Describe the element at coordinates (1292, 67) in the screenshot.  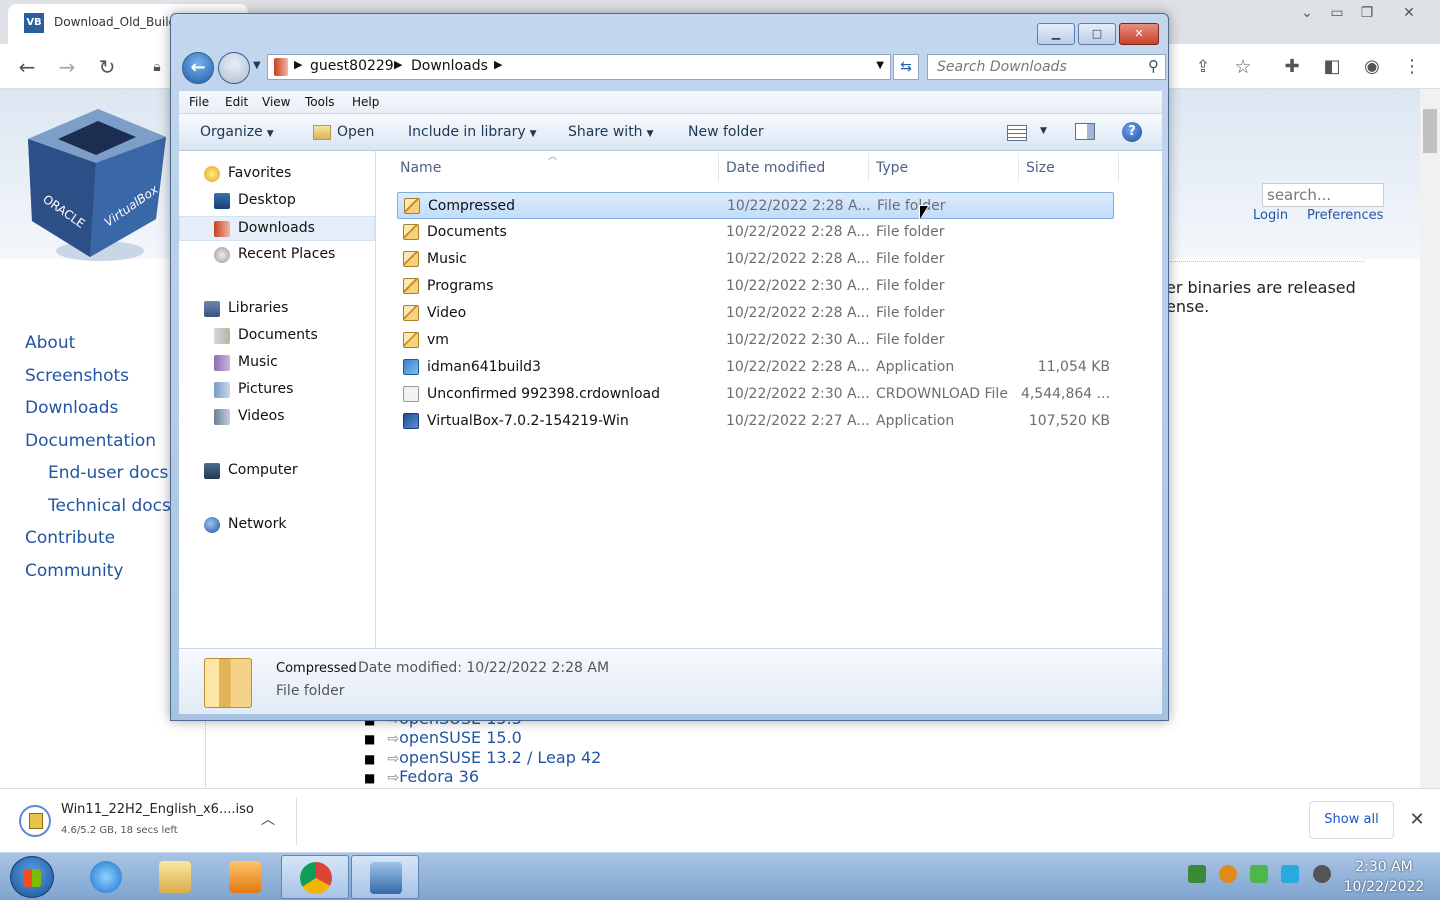
I see `extensions-icon: ✚` at that location.